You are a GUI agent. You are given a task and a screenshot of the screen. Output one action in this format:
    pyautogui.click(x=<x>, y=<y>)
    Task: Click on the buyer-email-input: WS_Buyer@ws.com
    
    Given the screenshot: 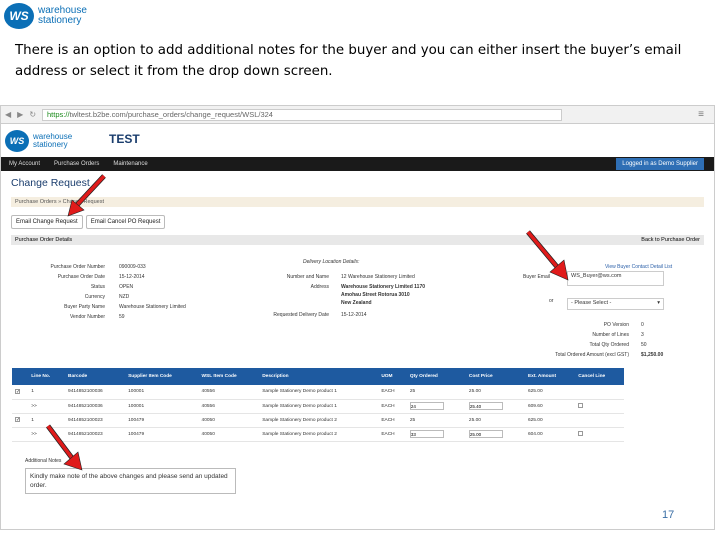 What is the action you would take?
    pyautogui.click(x=615, y=278)
    